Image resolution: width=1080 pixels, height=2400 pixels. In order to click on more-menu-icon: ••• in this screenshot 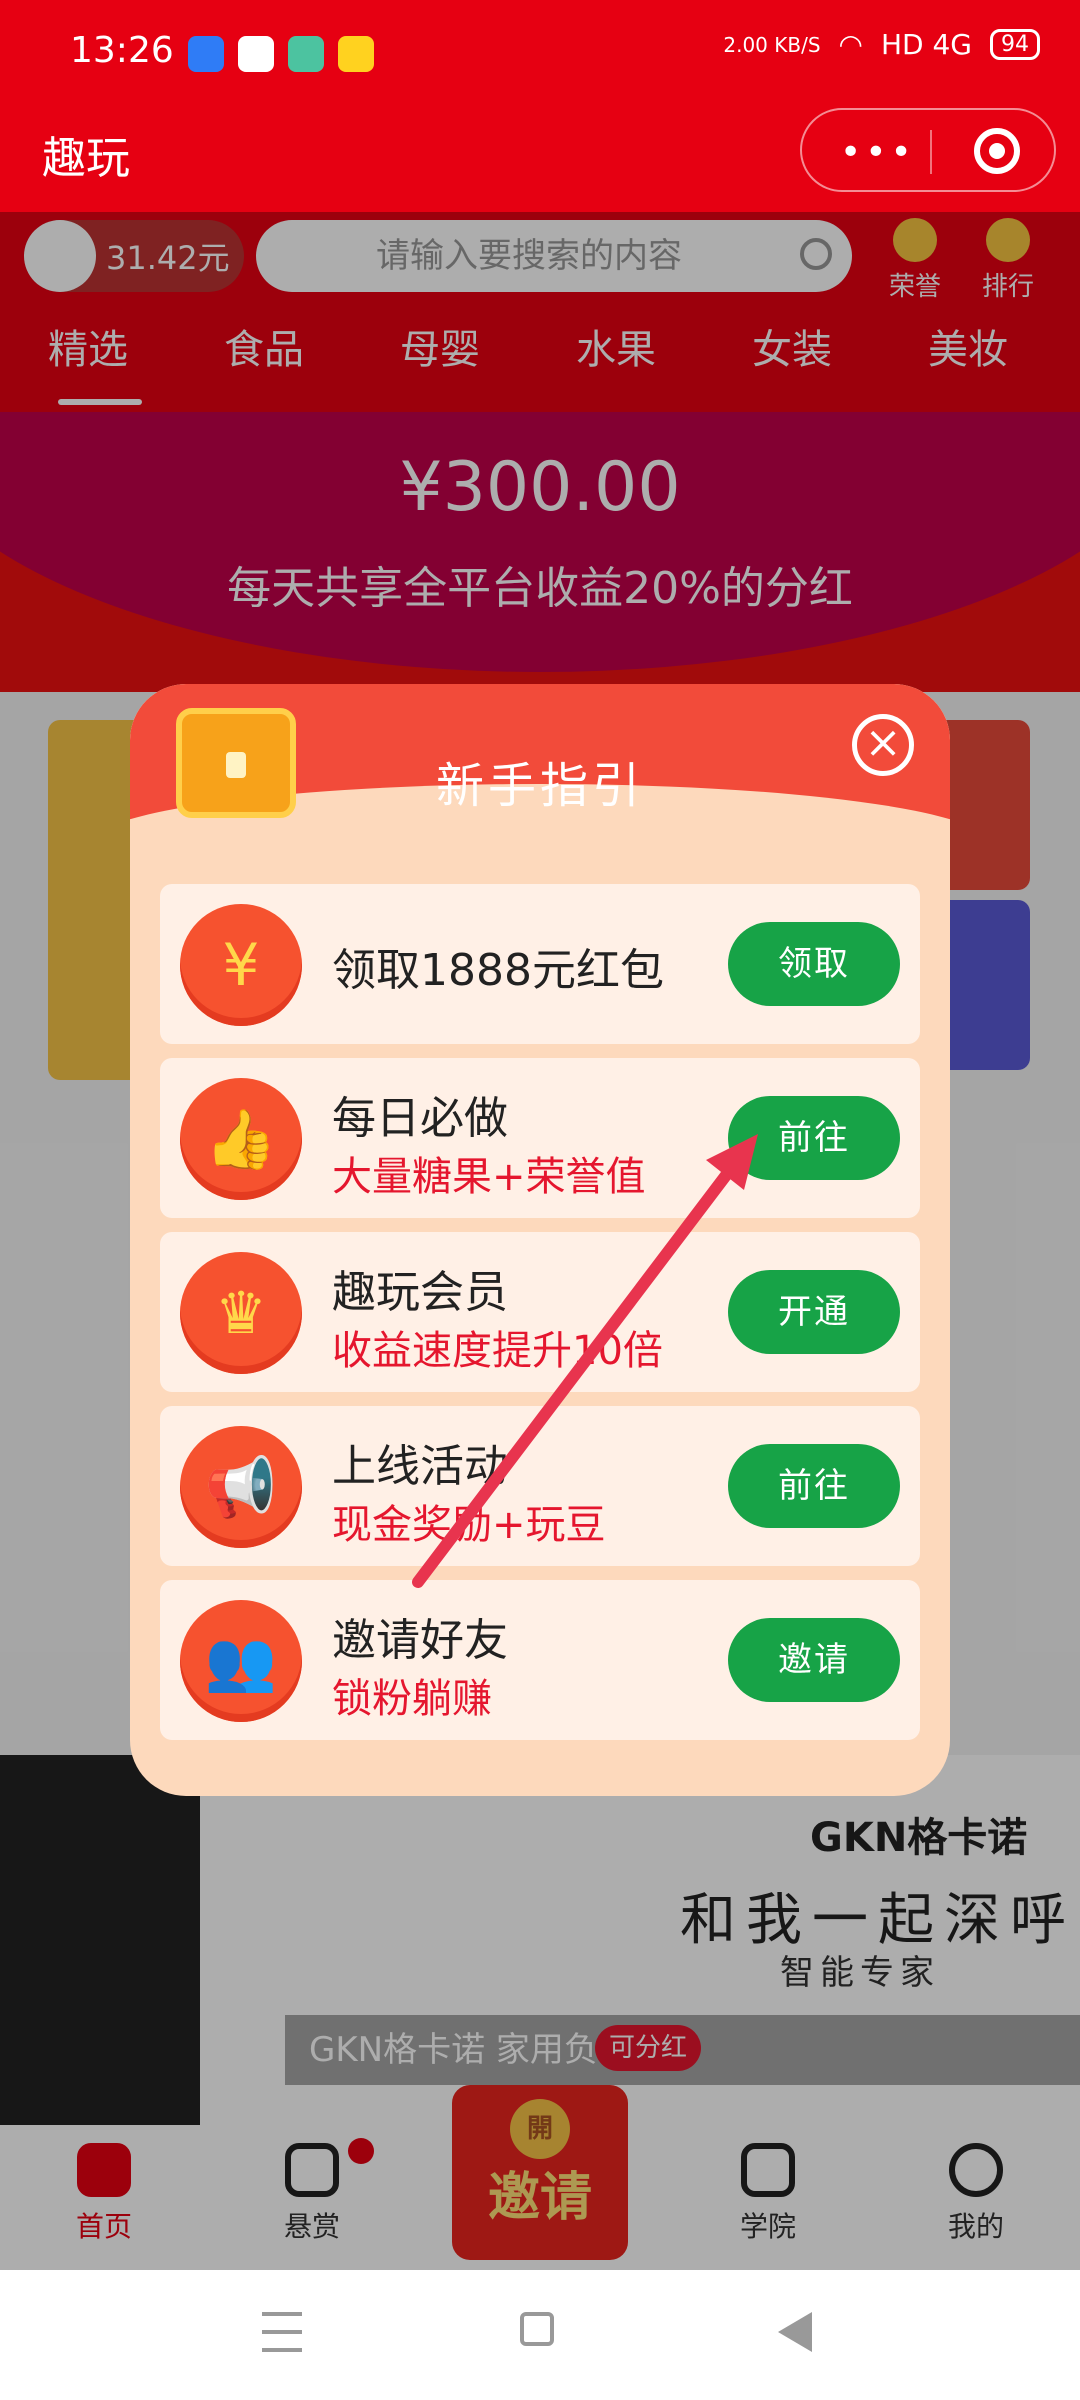, I will do `click(878, 152)`.